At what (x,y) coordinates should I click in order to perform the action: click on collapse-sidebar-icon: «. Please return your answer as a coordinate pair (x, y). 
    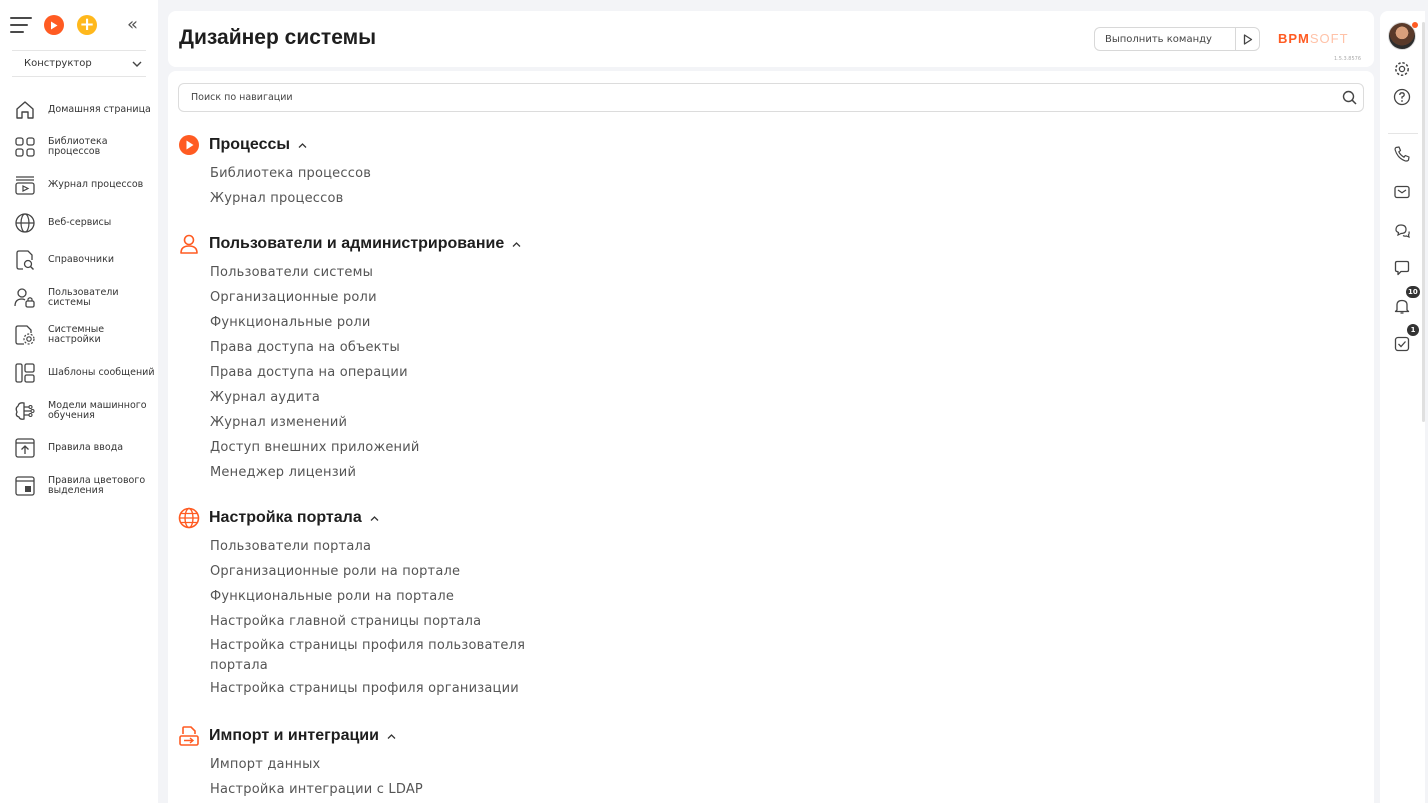
    Looking at the image, I should click on (132, 24).